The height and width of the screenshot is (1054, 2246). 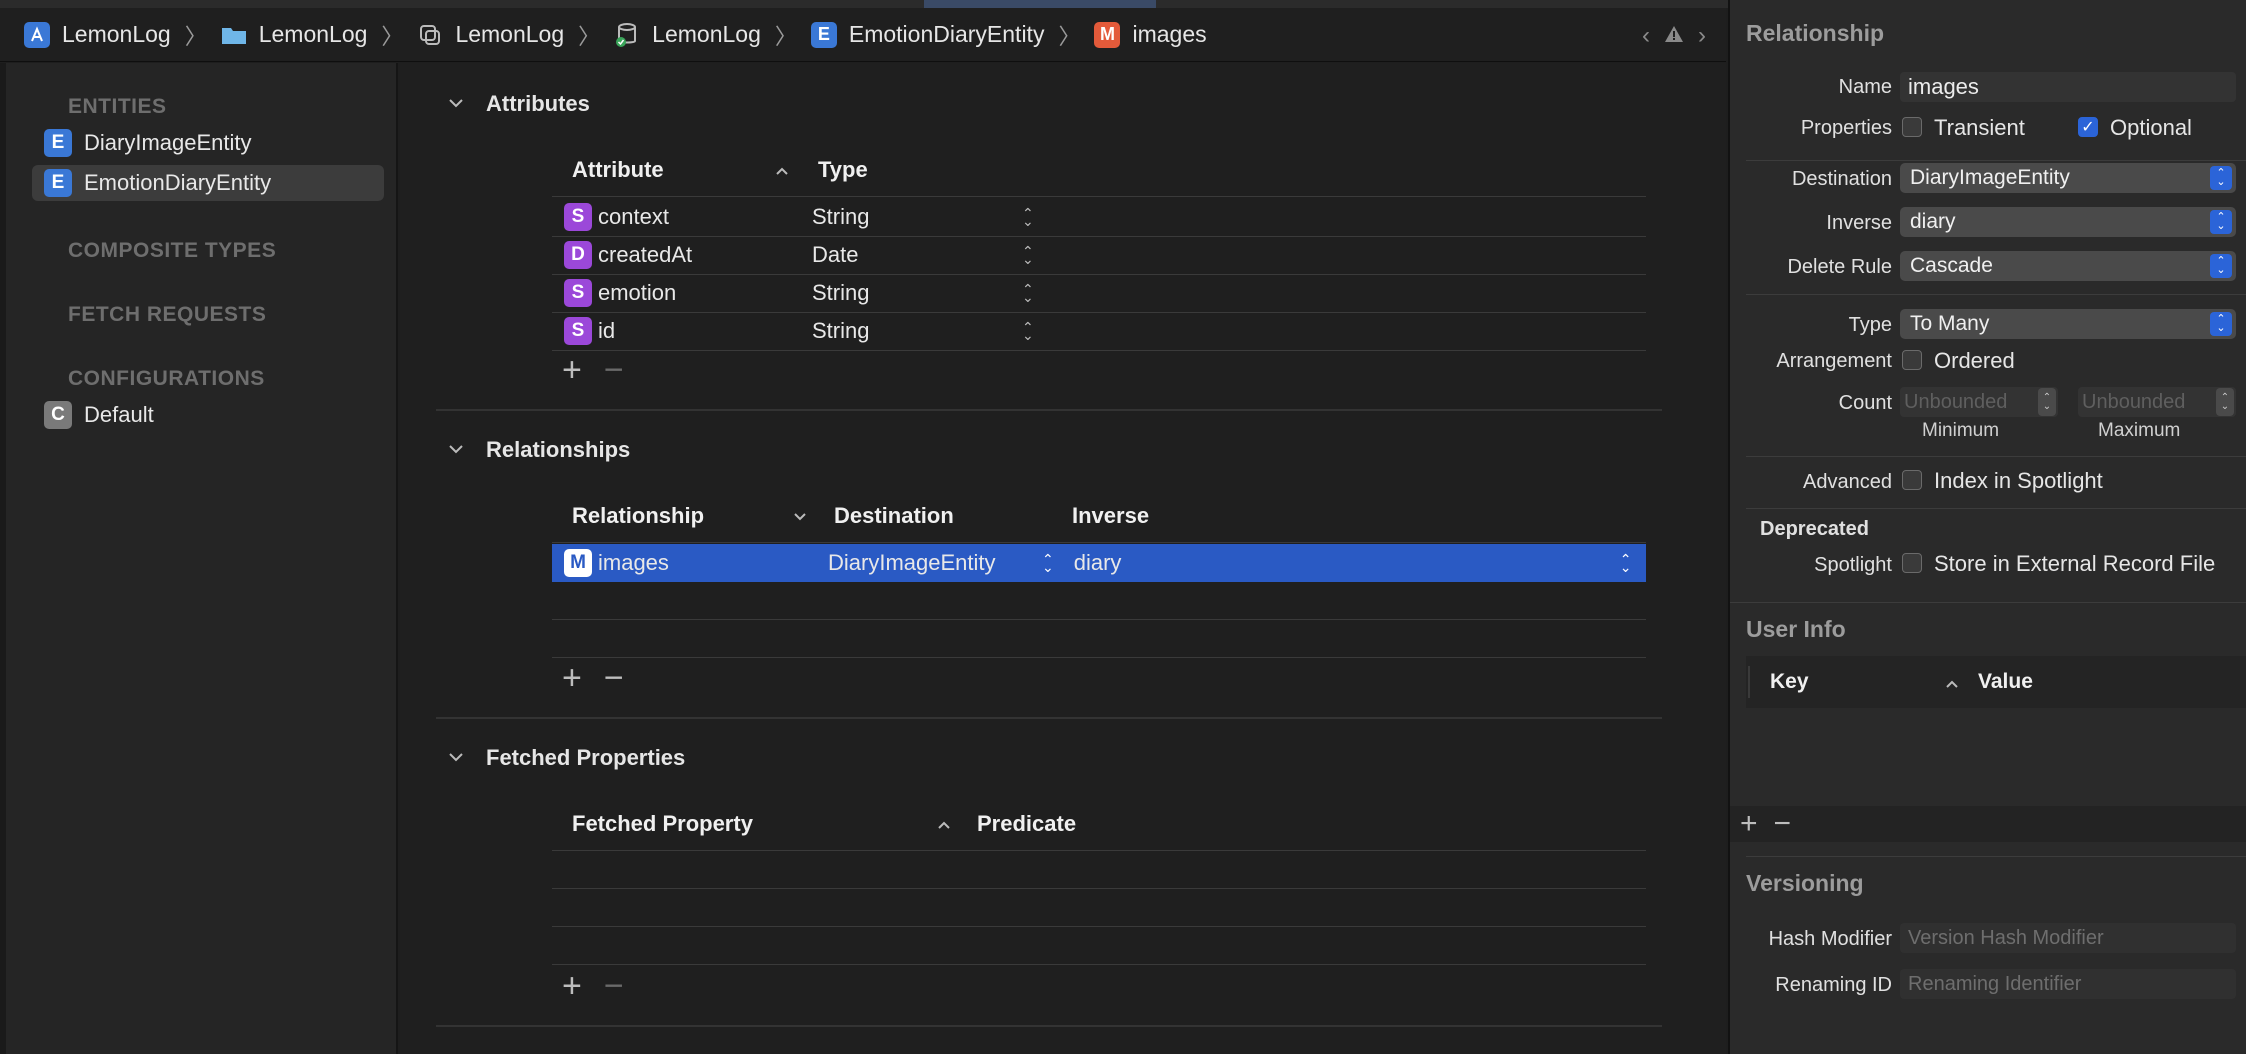 What do you see at coordinates (1833, 985) in the screenshot?
I see `renaming-id-label: Renaming ID` at bounding box center [1833, 985].